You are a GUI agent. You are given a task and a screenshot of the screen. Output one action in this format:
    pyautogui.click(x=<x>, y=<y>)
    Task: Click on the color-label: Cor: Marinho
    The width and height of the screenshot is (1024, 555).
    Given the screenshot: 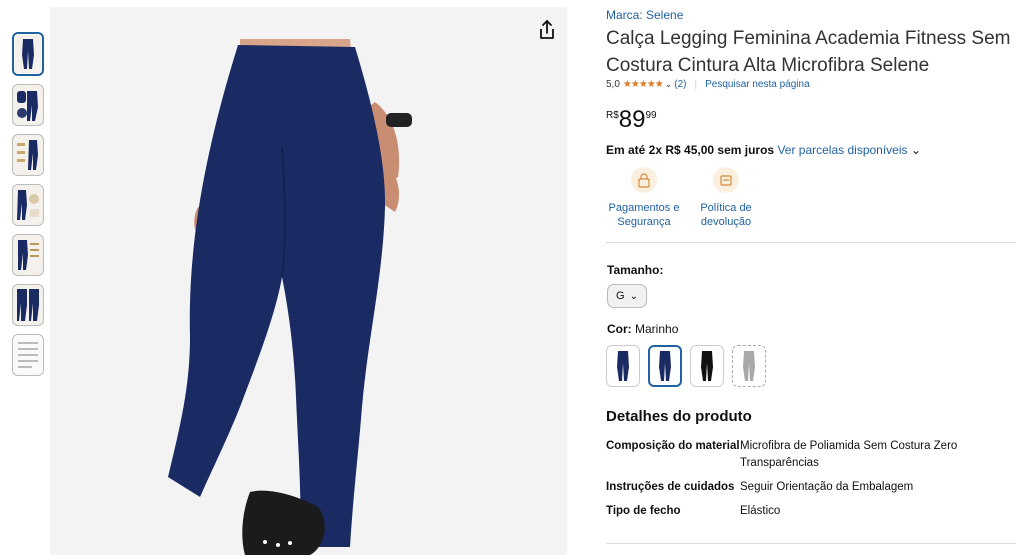 What is the action you would take?
    pyautogui.click(x=642, y=329)
    